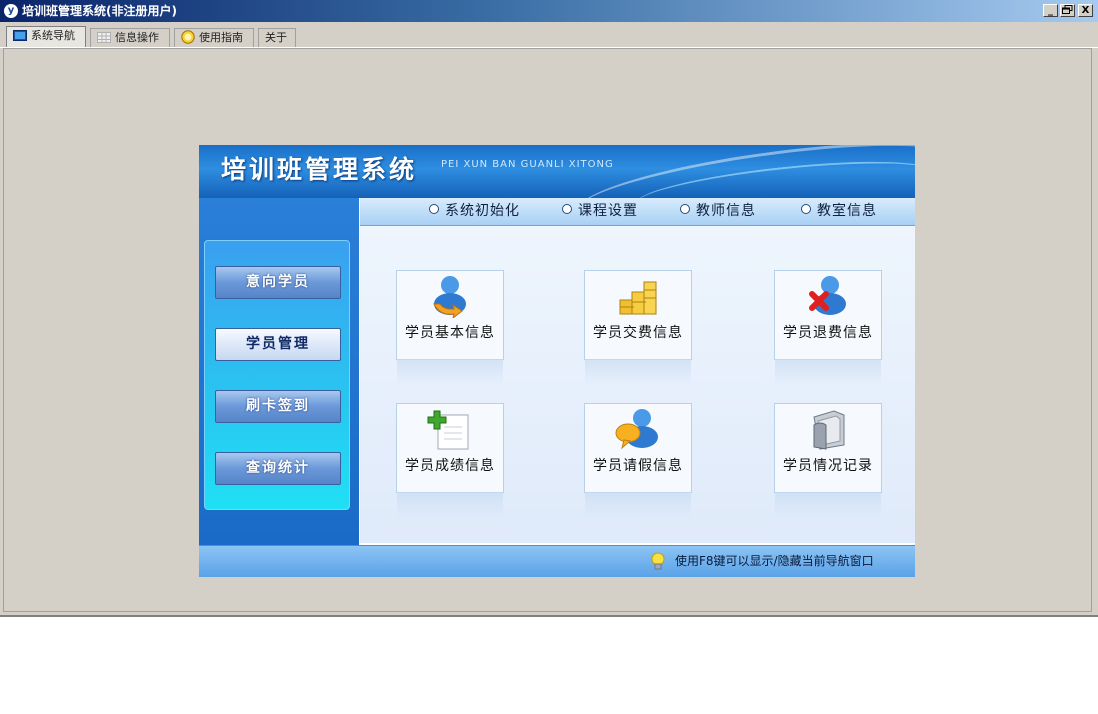  I want to click on folder-icon, so click(829, 430).